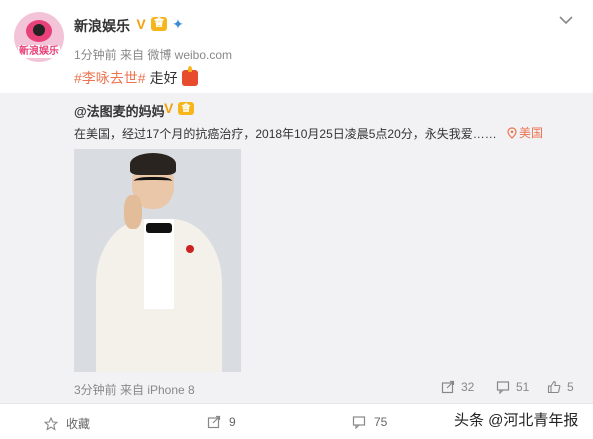  What do you see at coordinates (221, 422) in the screenshot?
I see `forward-button: 9` at bounding box center [221, 422].